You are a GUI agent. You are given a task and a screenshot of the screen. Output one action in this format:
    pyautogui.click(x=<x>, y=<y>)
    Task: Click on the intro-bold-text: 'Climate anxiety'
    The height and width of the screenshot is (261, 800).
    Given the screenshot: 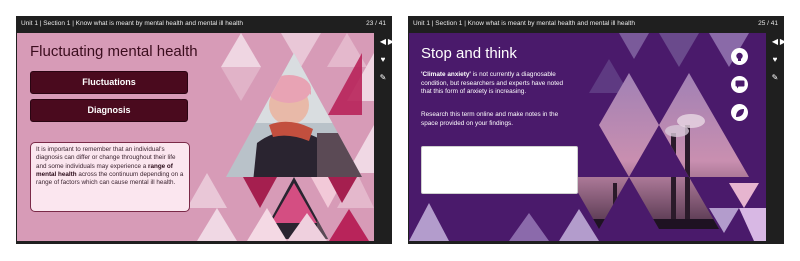 What is the action you would take?
    pyautogui.click(x=446, y=74)
    